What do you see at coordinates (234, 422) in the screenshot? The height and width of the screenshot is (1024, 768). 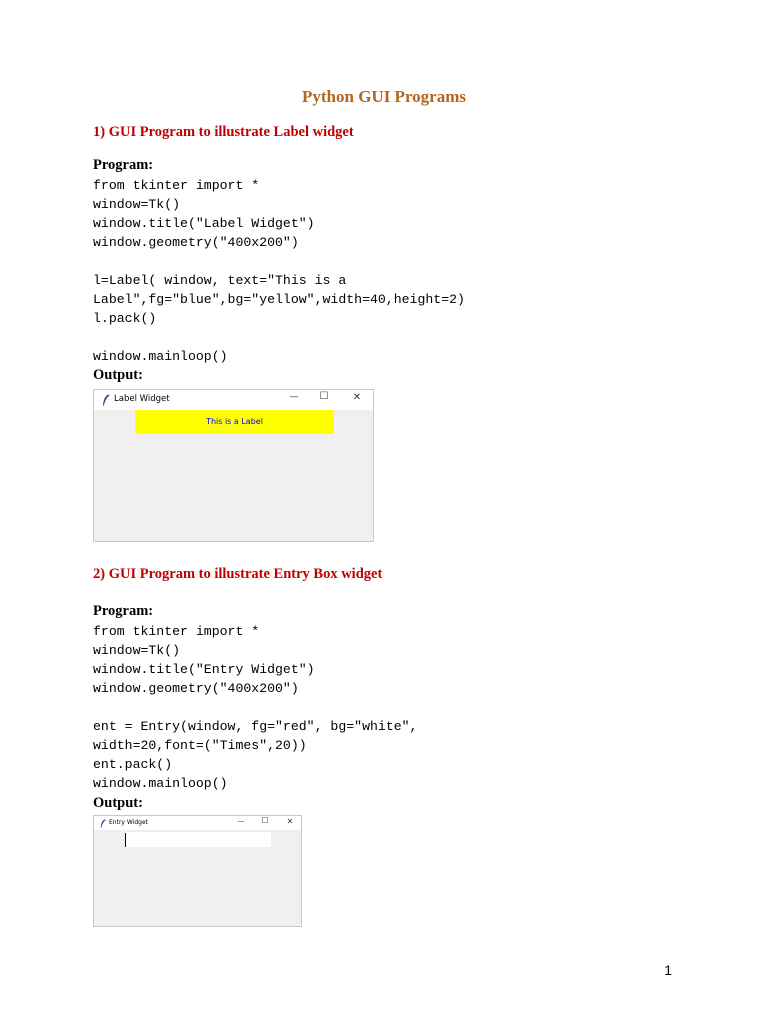 I see `yellow-label-widget: This is a Label` at bounding box center [234, 422].